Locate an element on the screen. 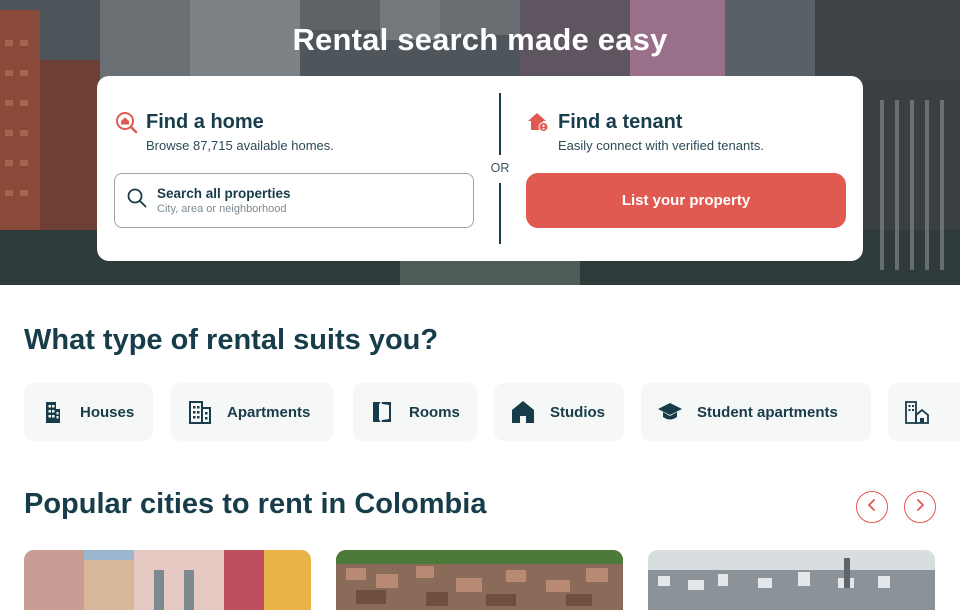 Image resolution: width=960 pixels, height=610 pixels. rental-types-title: What type of rental suits you? is located at coordinates (231, 340).